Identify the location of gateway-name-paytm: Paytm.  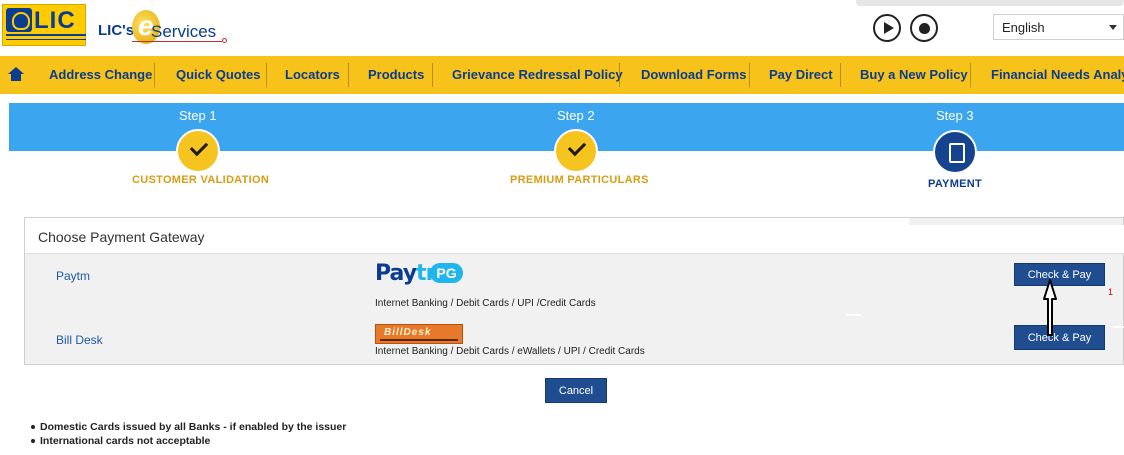
(73, 276).